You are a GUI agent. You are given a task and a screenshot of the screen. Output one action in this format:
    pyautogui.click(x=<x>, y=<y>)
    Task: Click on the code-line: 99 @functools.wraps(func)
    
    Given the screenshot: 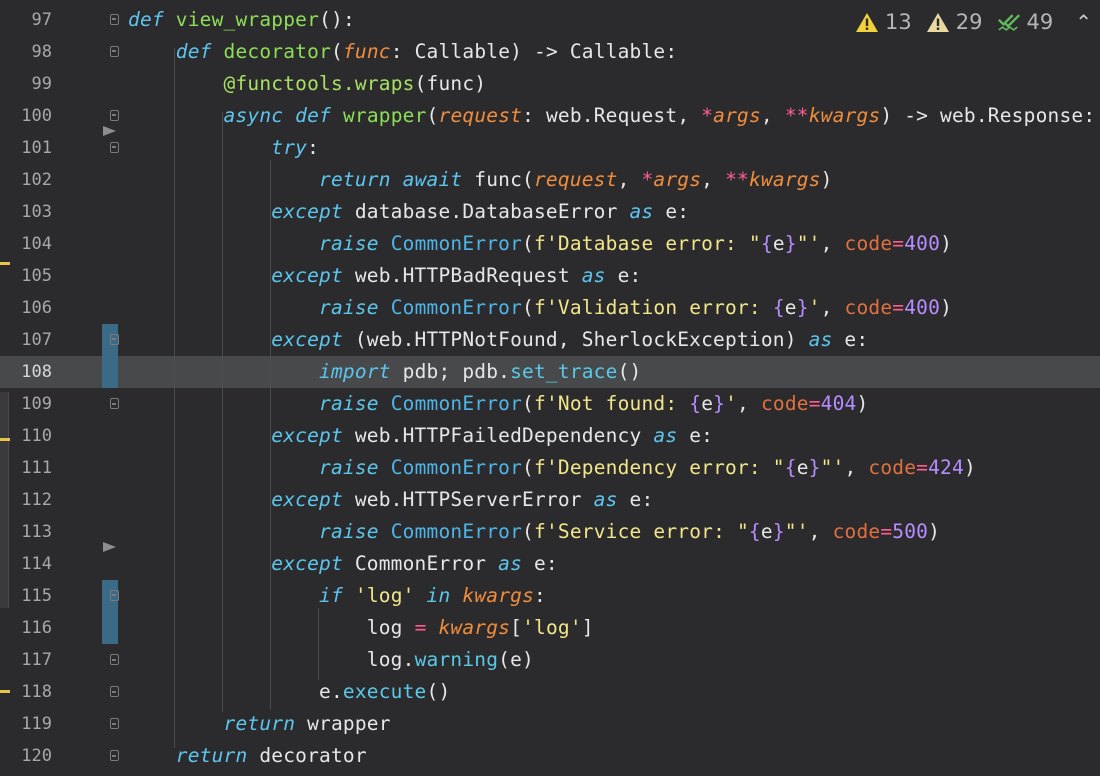 What is the action you would take?
    pyautogui.click(x=550, y=84)
    